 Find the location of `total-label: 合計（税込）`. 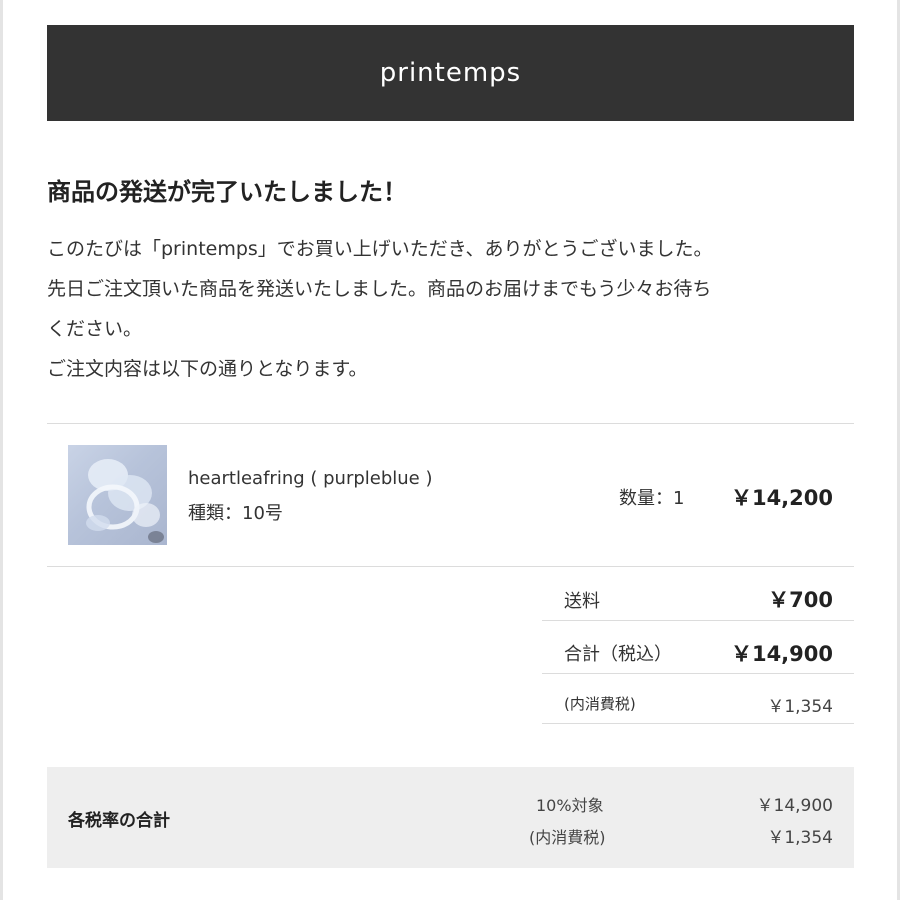

total-label: 合計（税込） is located at coordinates (618, 654).